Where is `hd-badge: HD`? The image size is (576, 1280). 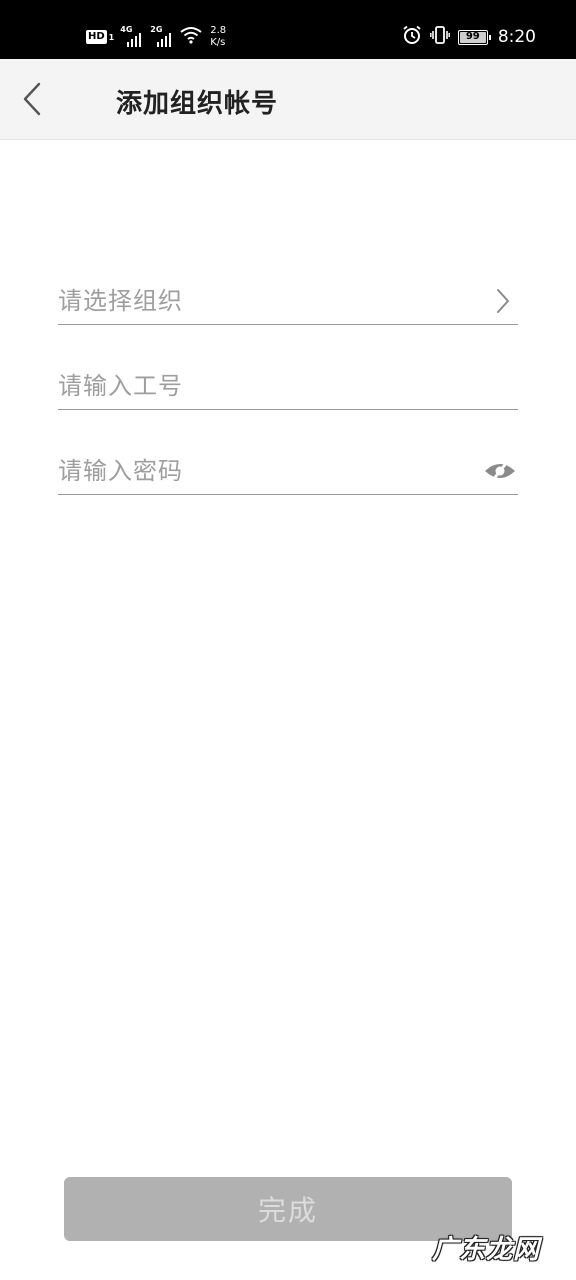
hd-badge: HD is located at coordinates (96, 37).